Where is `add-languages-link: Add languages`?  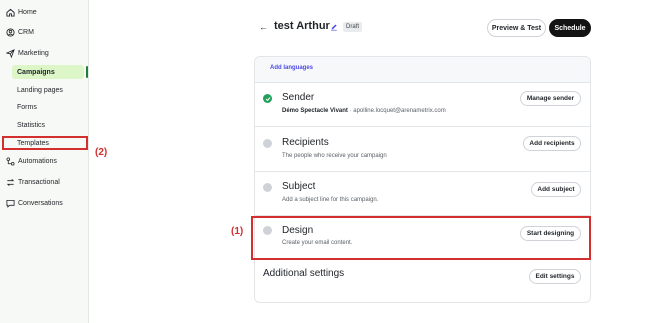
add-languages-link: Add languages is located at coordinates (291, 68).